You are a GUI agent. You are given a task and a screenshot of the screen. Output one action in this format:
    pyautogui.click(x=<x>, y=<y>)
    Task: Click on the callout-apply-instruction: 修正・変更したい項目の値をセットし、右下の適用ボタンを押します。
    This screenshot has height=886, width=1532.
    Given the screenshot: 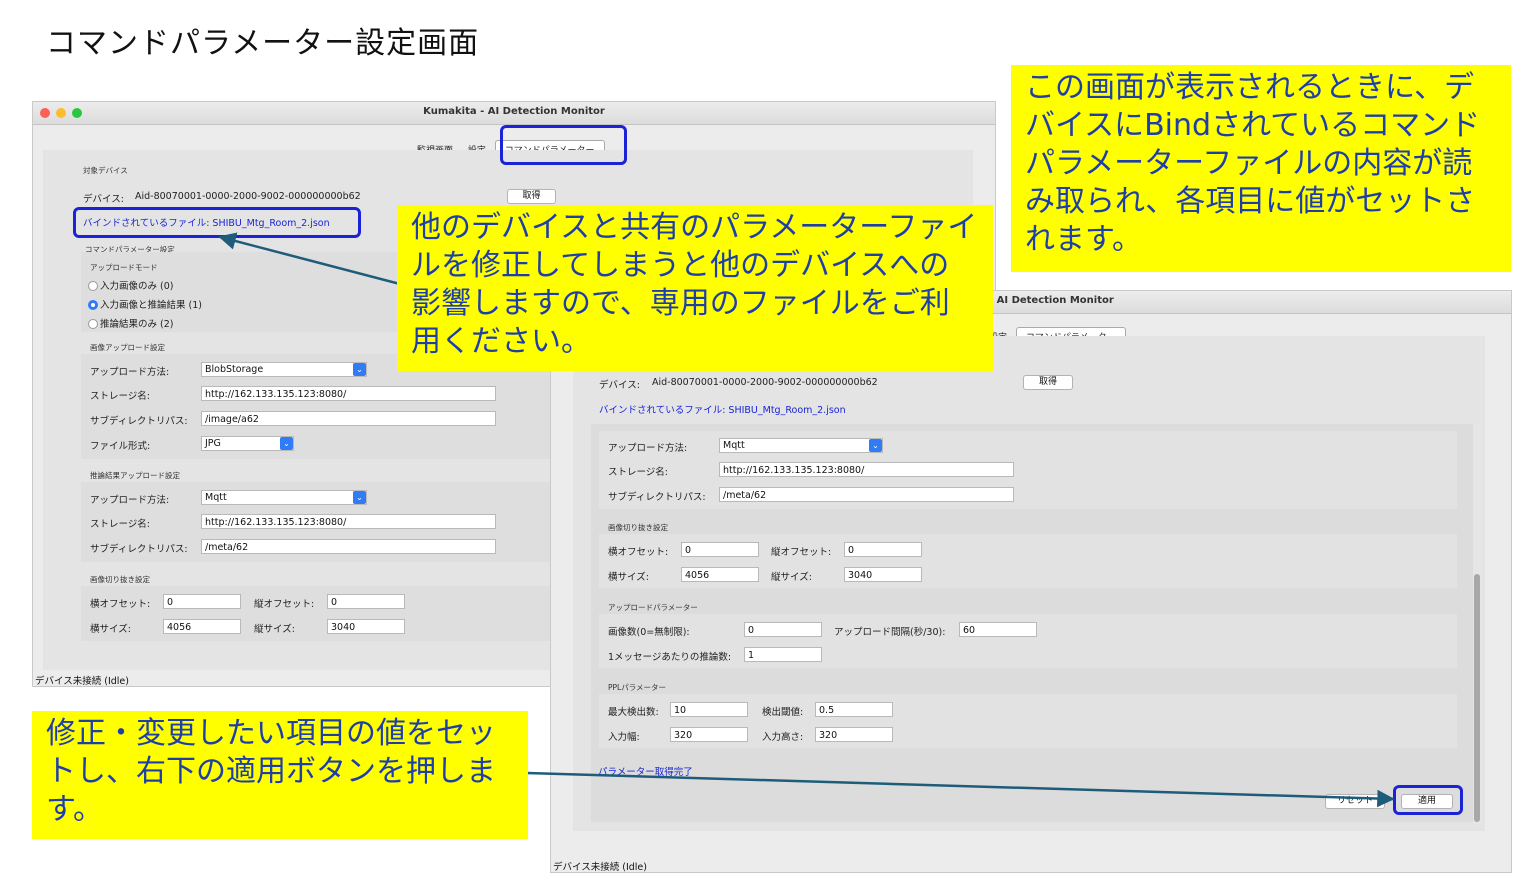 What is the action you would take?
    pyautogui.click(x=280, y=775)
    